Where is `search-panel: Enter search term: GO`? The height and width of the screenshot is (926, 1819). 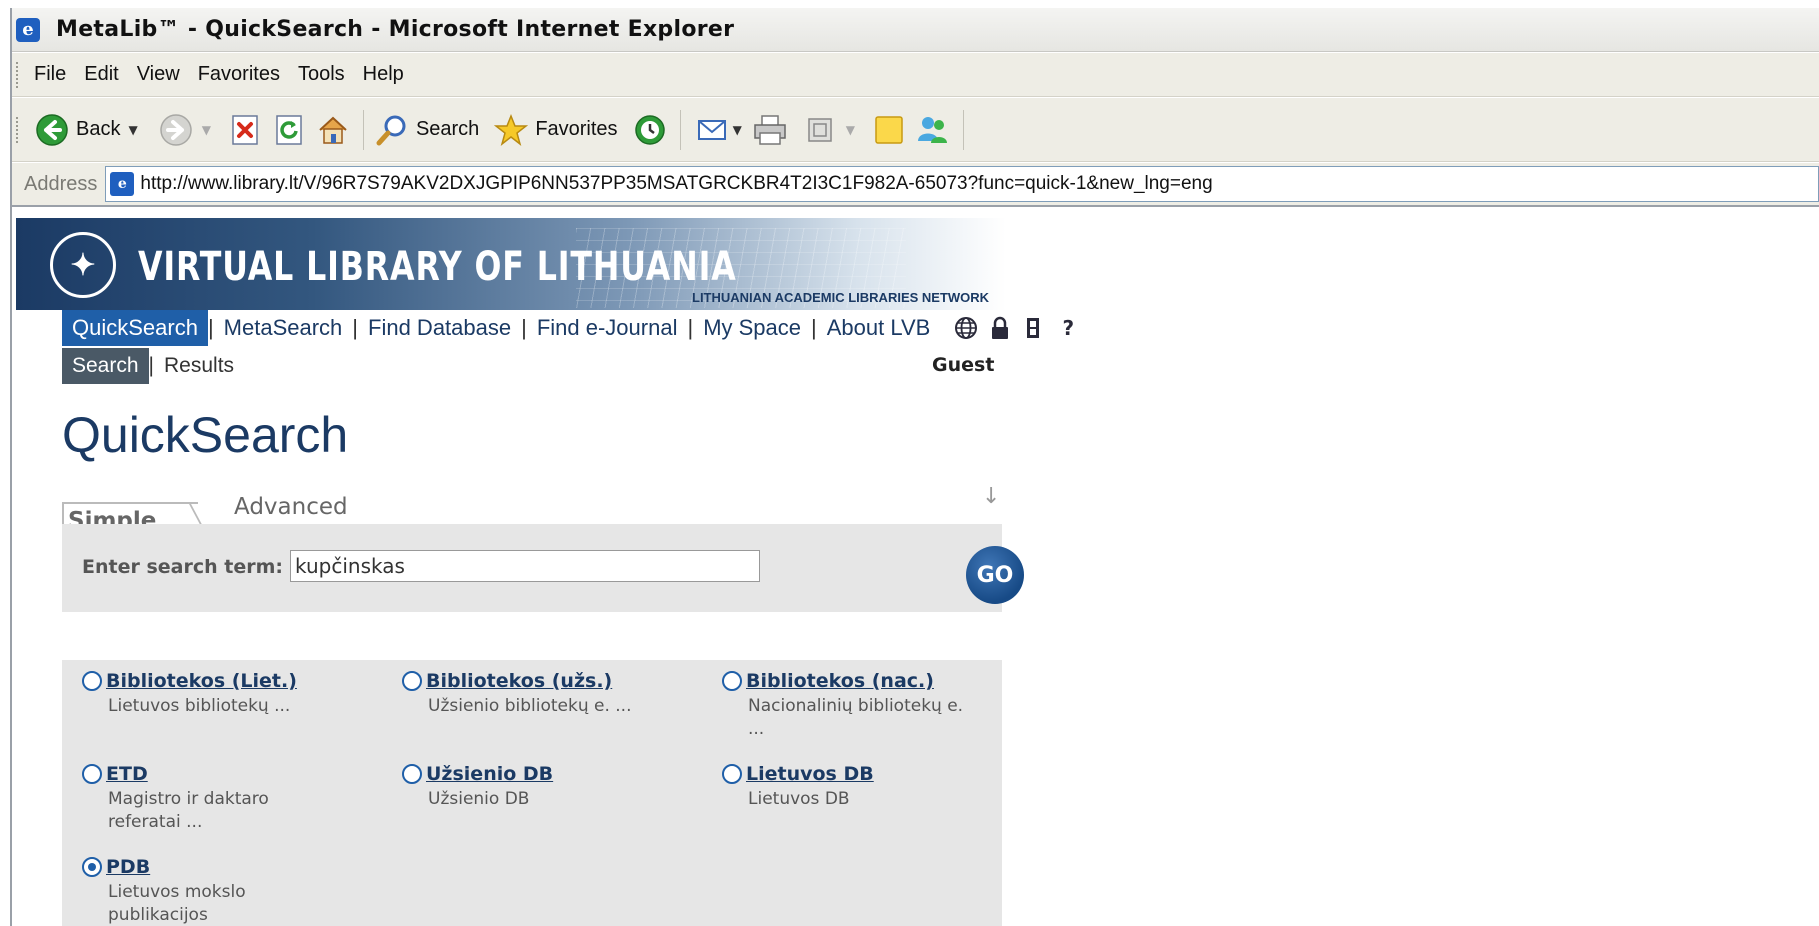 search-panel: Enter search term: GO is located at coordinates (543, 568).